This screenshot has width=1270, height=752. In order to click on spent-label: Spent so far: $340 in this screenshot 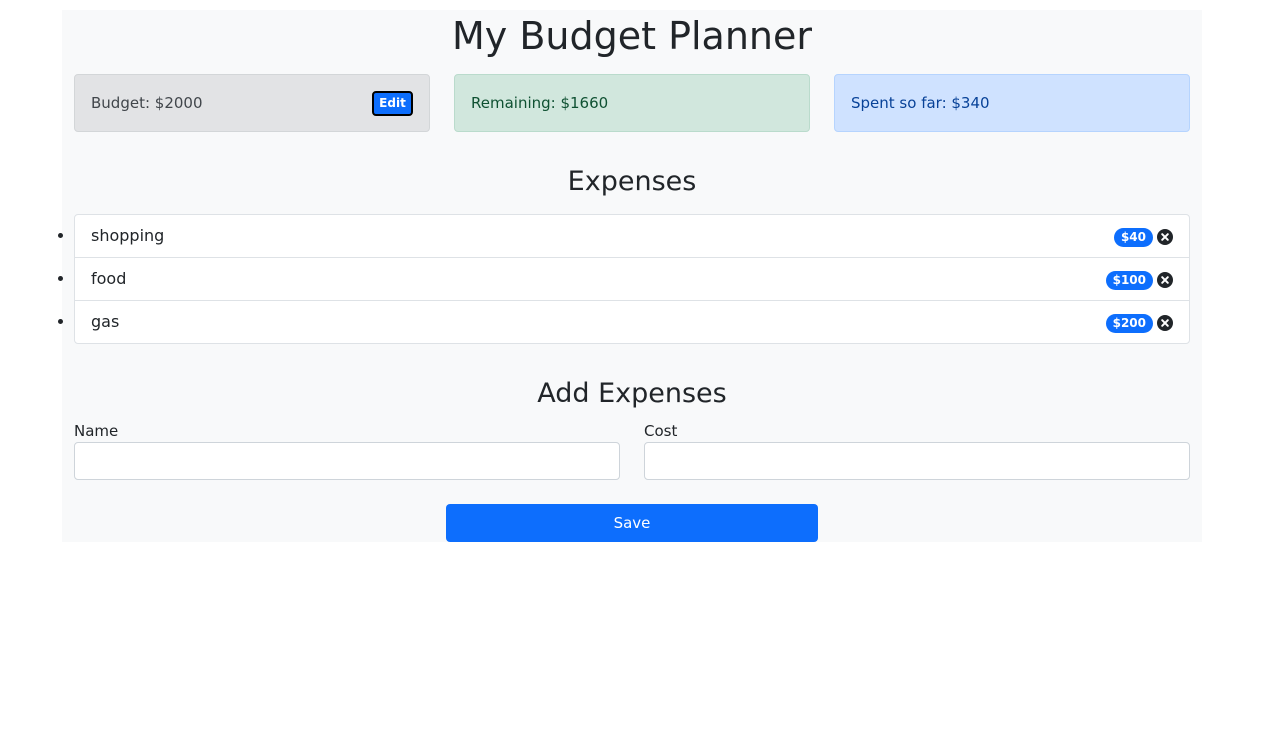, I will do `click(920, 103)`.